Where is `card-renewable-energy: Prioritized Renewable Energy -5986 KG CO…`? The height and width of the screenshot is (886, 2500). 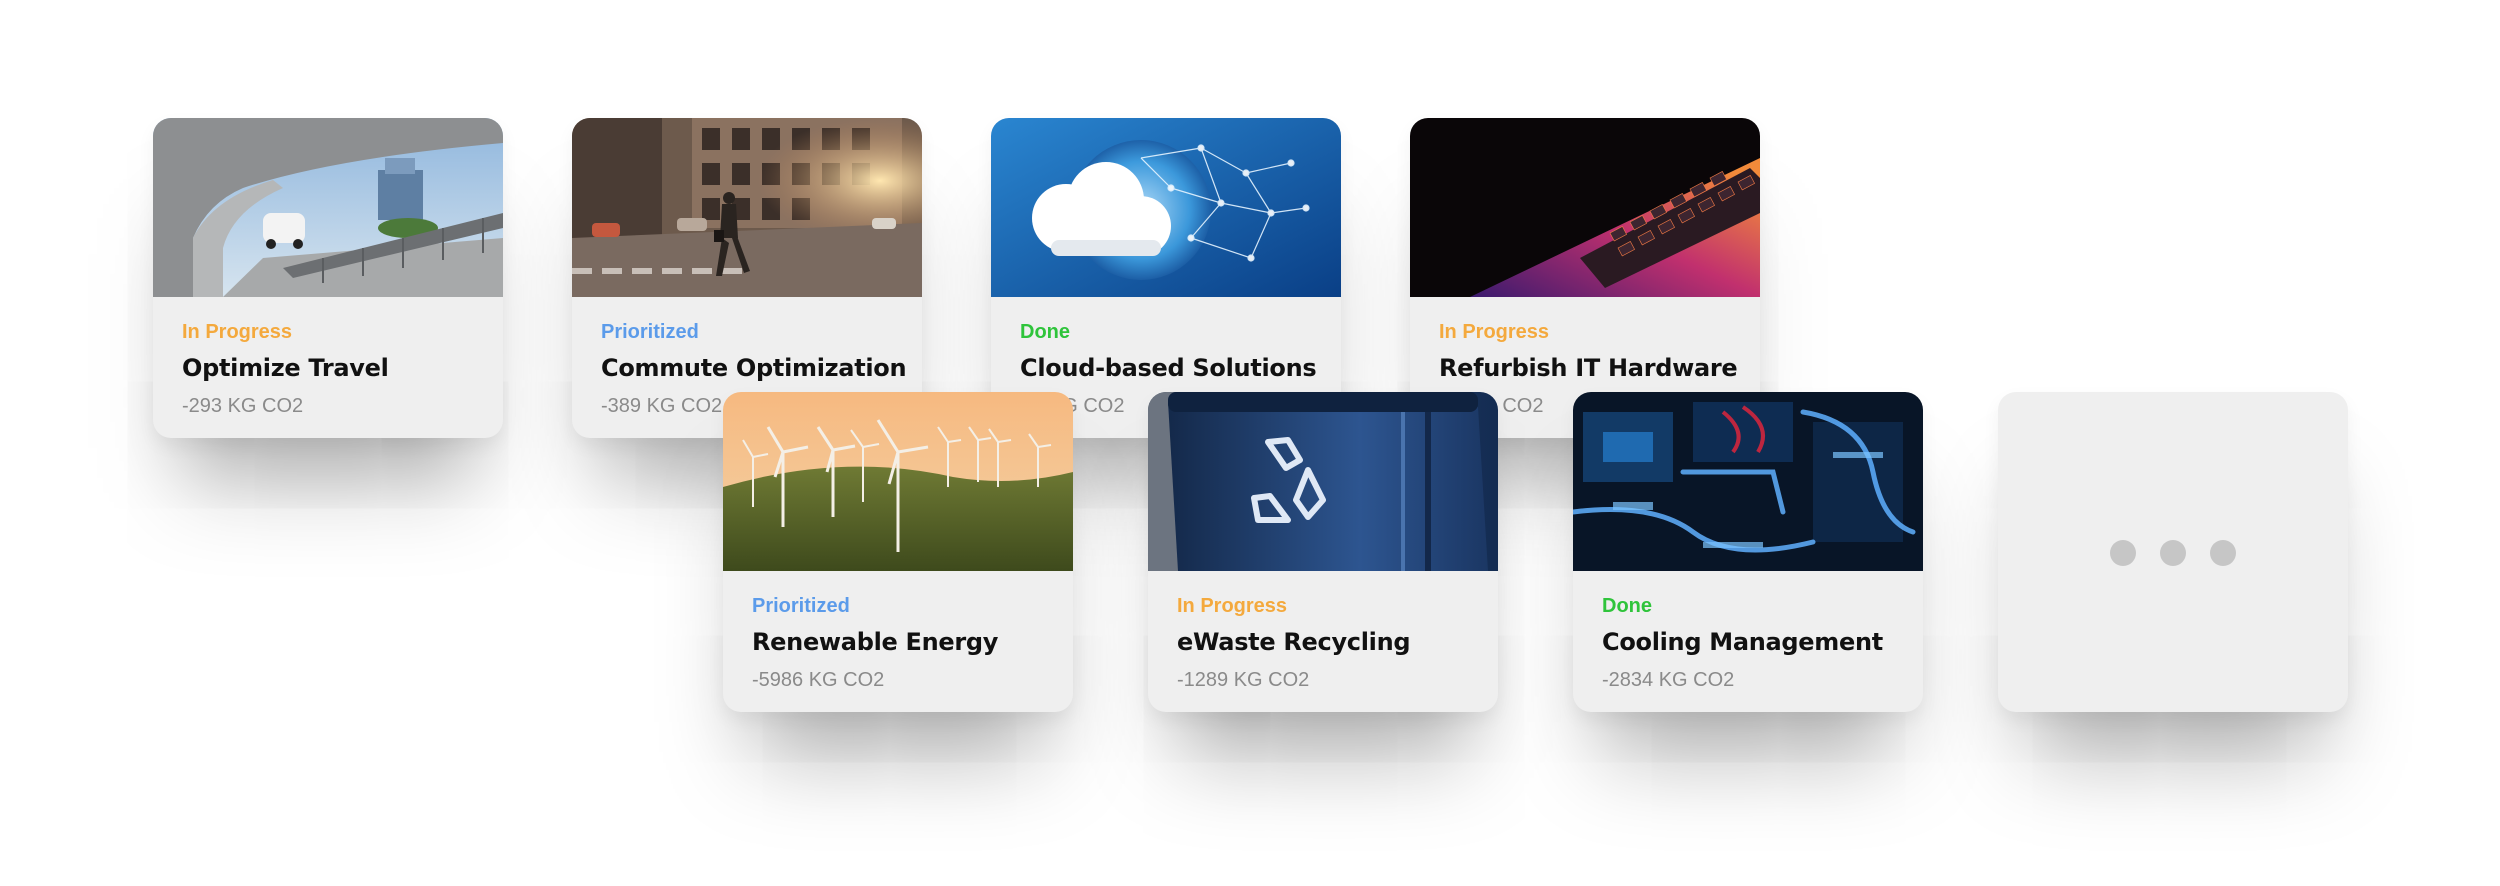 card-renewable-energy: Prioritized Renewable Energy -5986 KG CO… is located at coordinates (898, 552).